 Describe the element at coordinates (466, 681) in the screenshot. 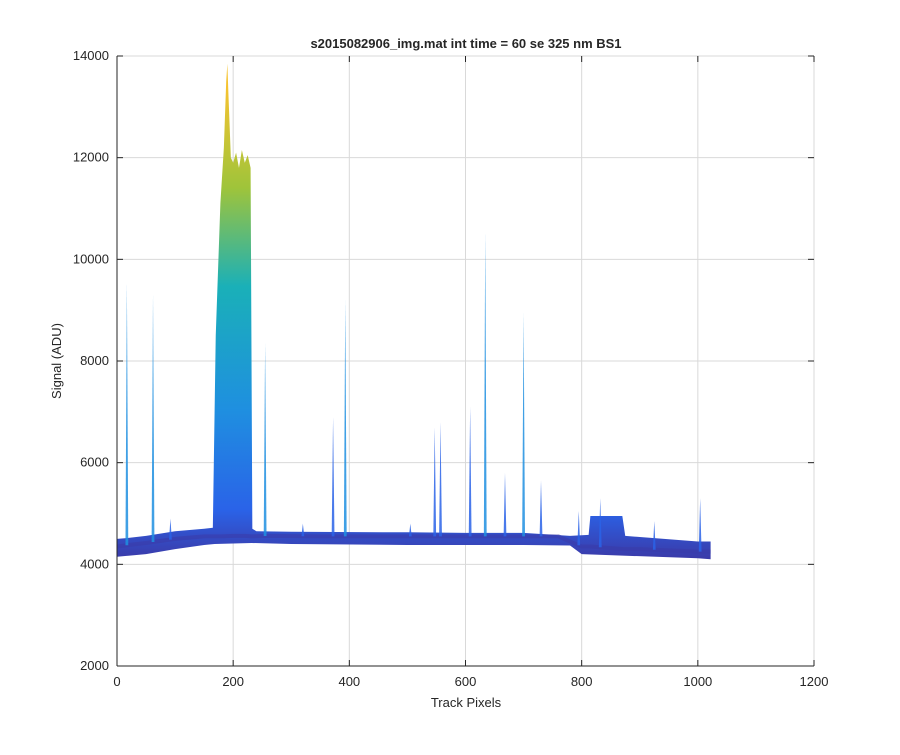

I see `x-tick-label: 600` at that location.